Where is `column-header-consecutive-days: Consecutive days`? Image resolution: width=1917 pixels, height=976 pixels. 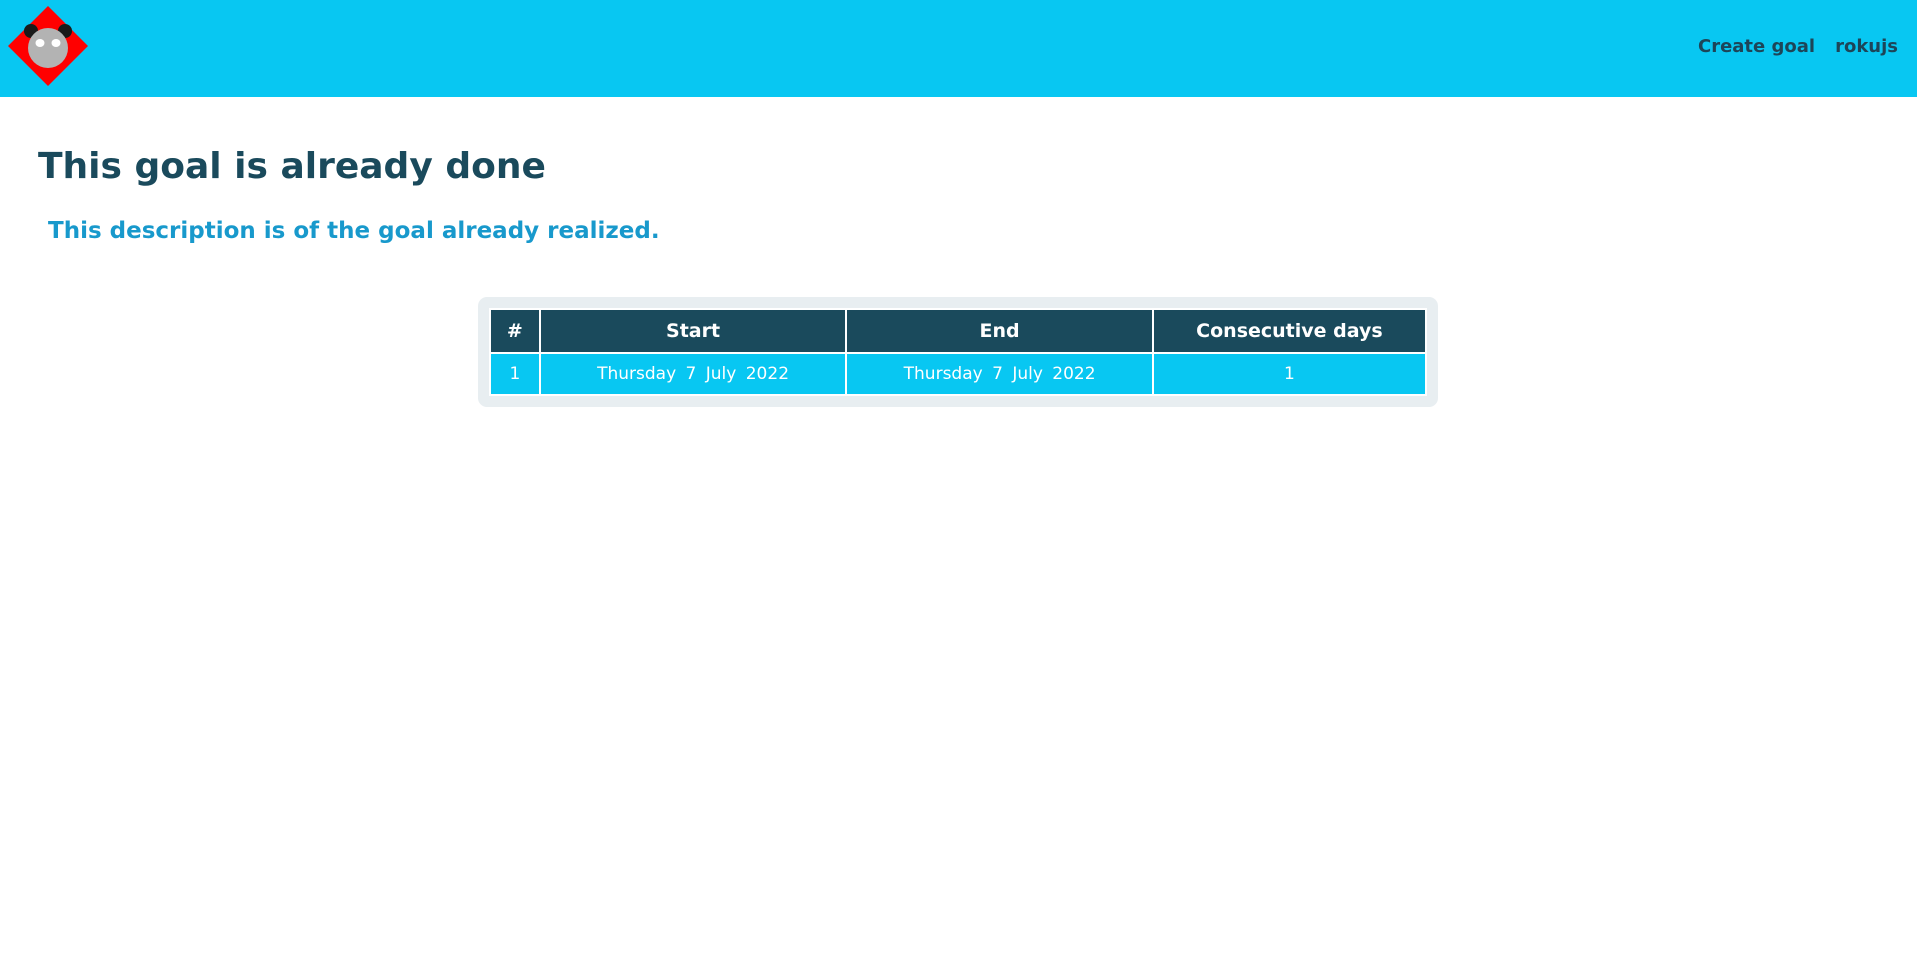
column-header-consecutive-days: Consecutive days is located at coordinates (1289, 331).